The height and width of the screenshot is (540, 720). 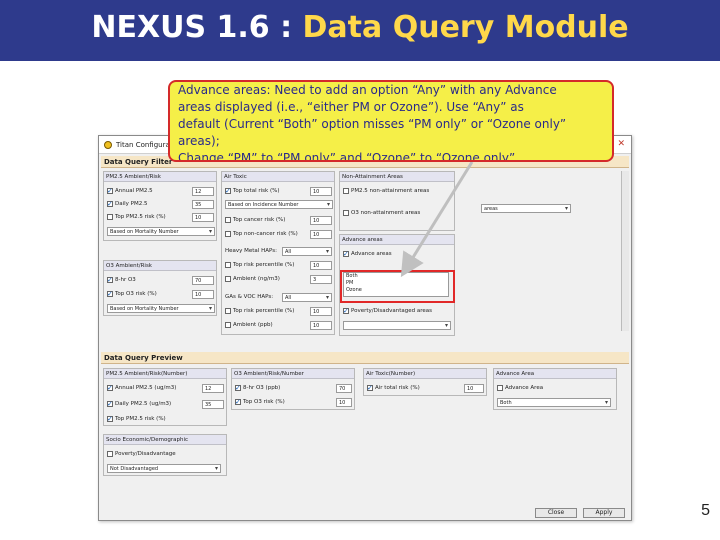 What do you see at coordinates (228, 324) in the screenshot?
I see `voc-amb-checkbox` at bounding box center [228, 324].